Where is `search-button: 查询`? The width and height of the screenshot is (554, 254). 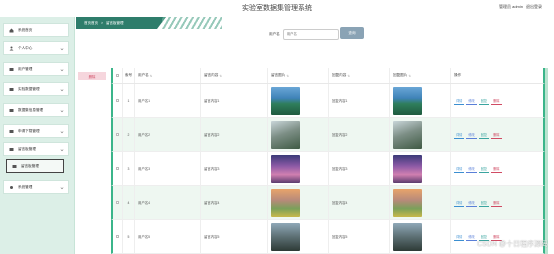 search-button: 查询 is located at coordinates (352, 33).